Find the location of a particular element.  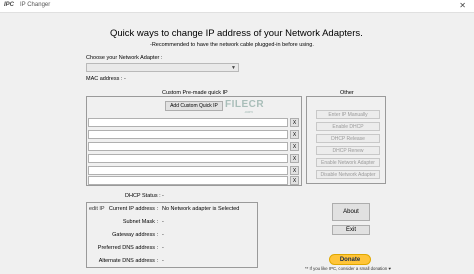

gateway-label: Gateway address : is located at coordinates (135, 235).